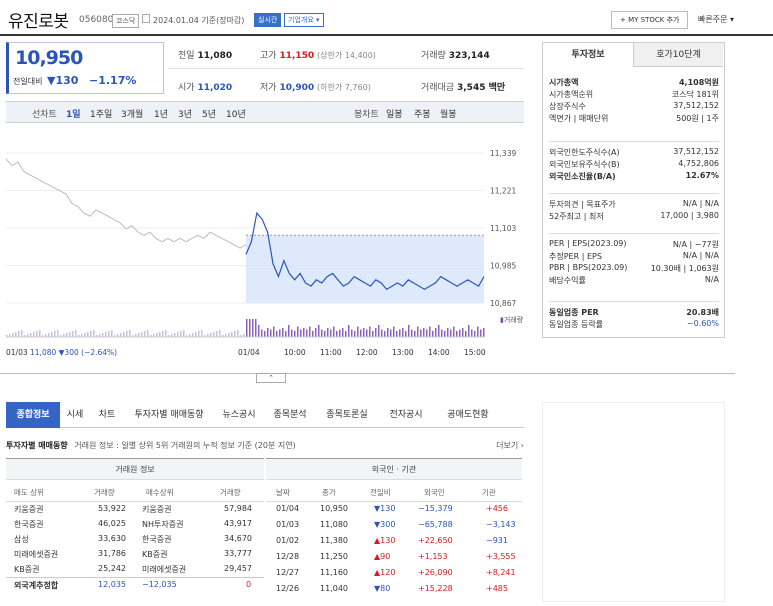 Image resolution: width=773 pixels, height=606 pixels. What do you see at coordinates (367, 352) in the screenshot?
I see `x-tick-label: 12:00` at bounding box center [367, 352].